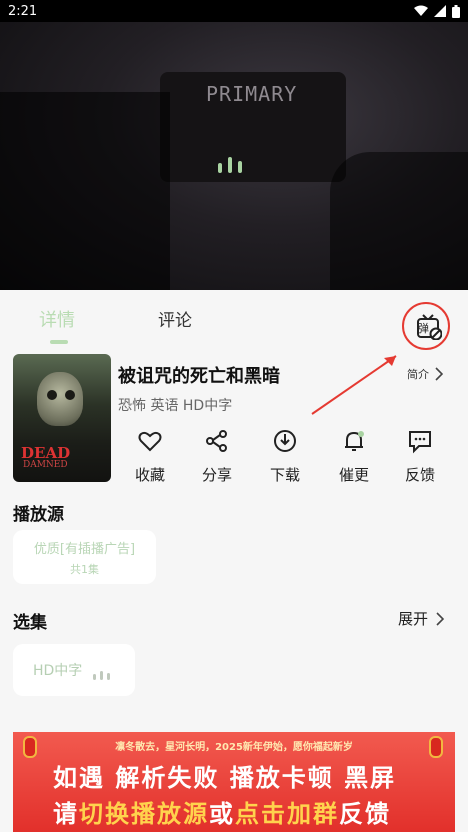 Image resolution: width=468 pixels, height=832 pixels. What do you see at coordinates (419, 475) in the screenshot?
I see `feedback-label: 反馈` at bounding box center [419, 475].